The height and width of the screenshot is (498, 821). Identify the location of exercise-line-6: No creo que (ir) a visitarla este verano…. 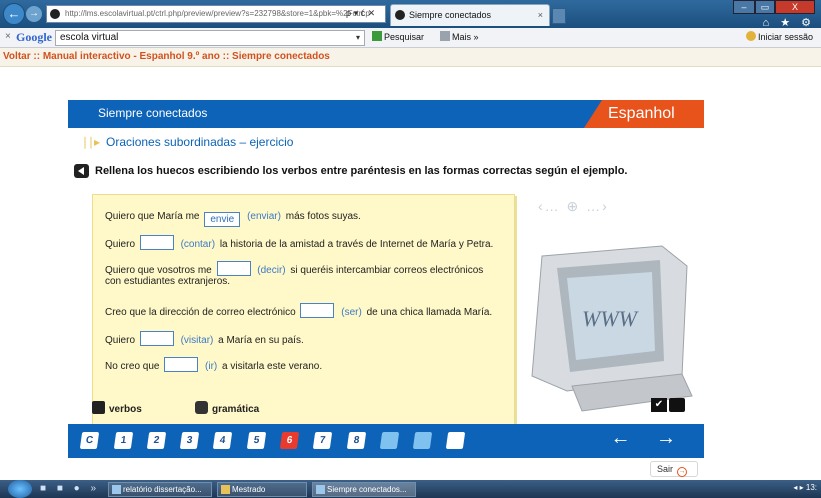
(213, 364).